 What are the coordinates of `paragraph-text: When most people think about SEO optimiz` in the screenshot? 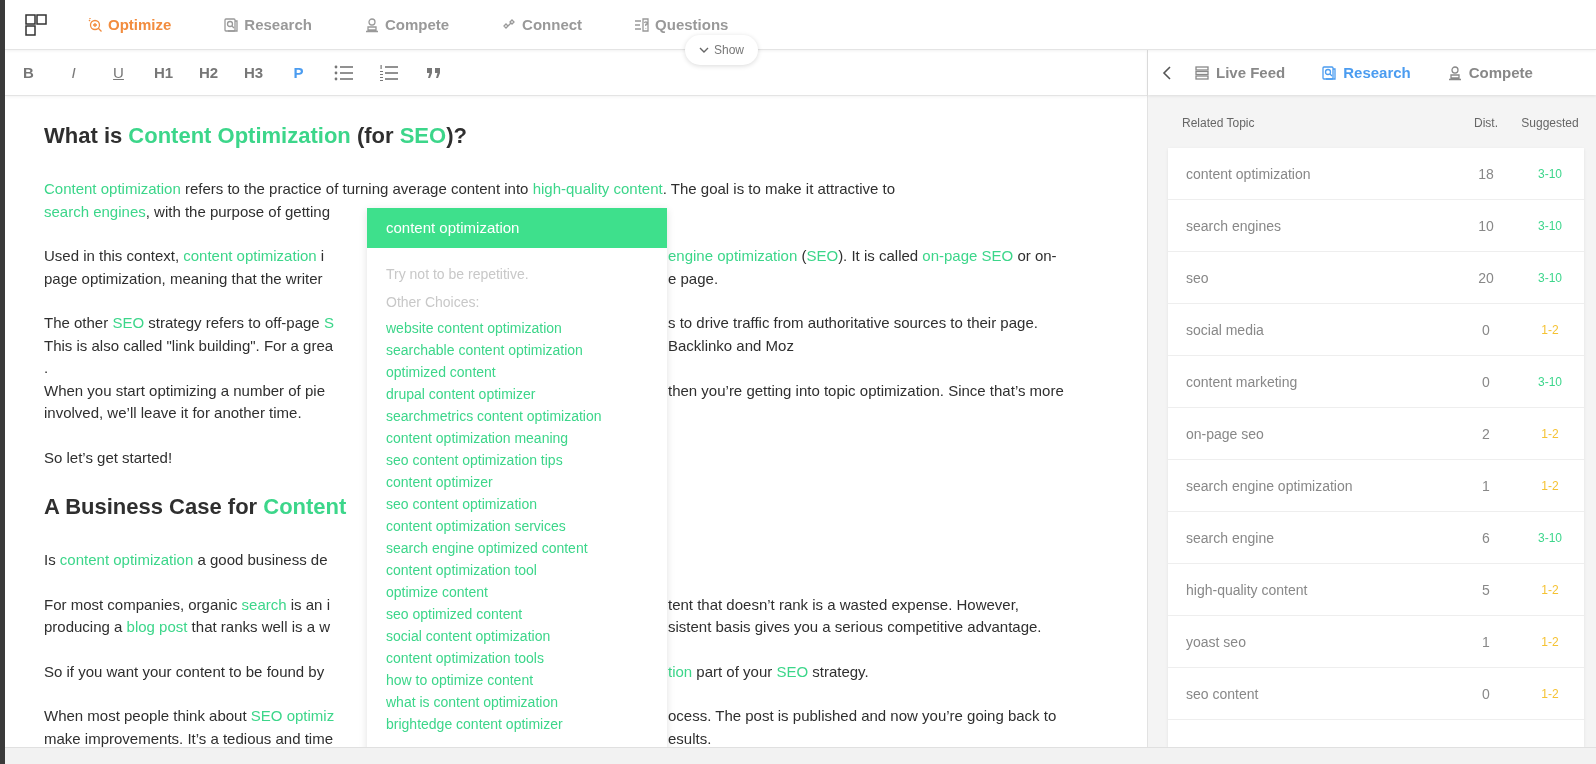 It's located at (190, 716).